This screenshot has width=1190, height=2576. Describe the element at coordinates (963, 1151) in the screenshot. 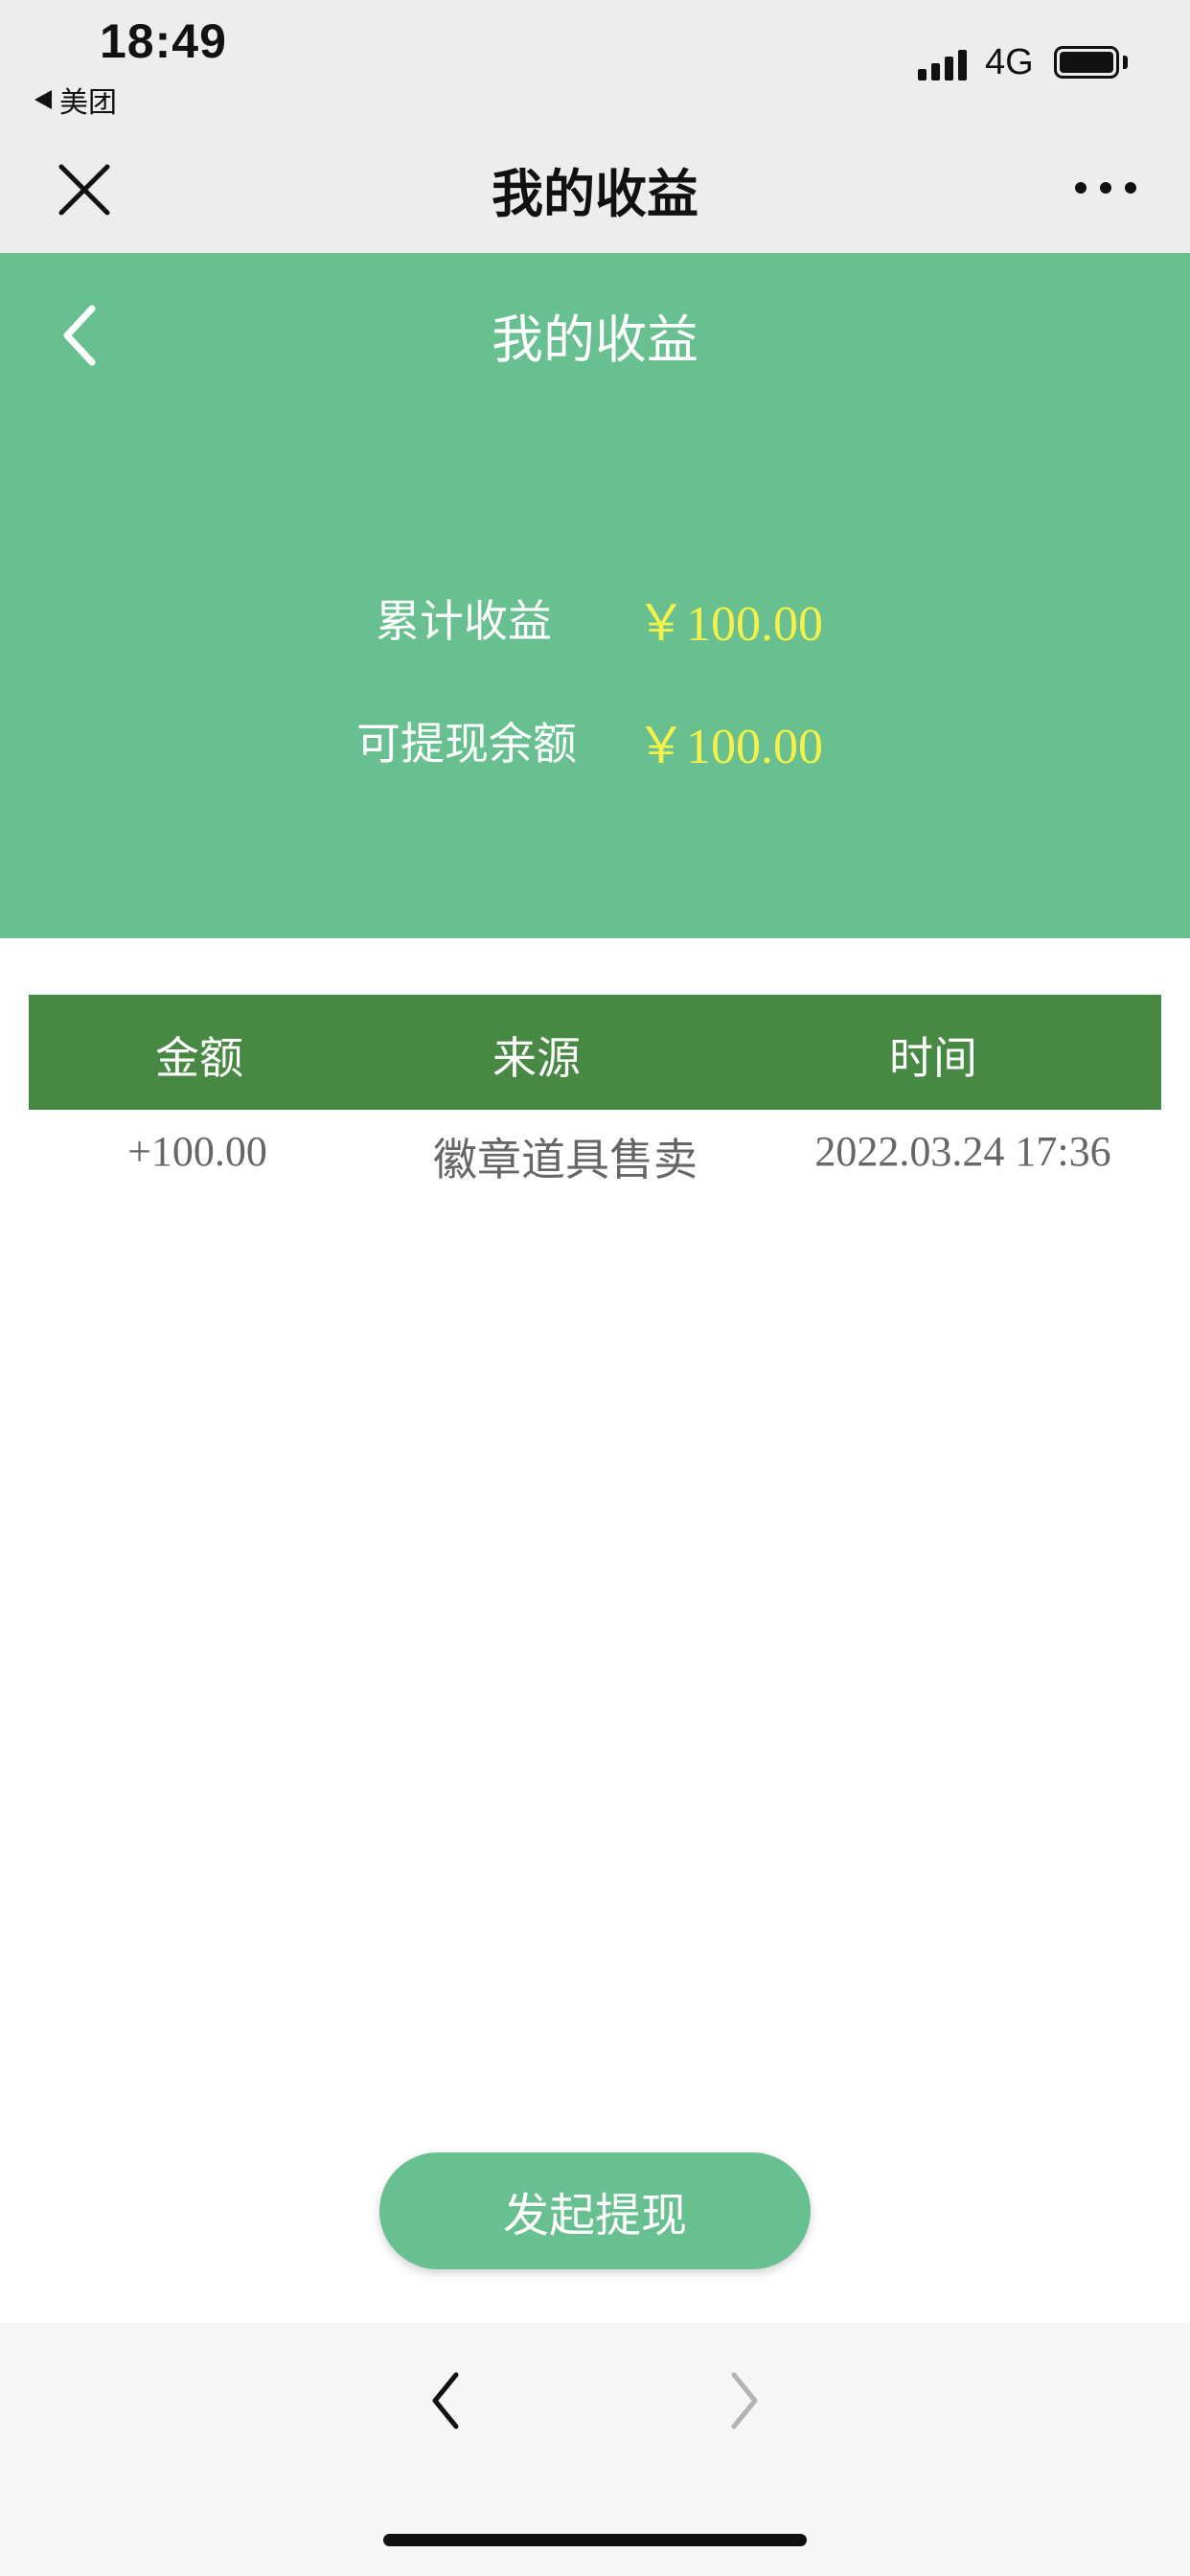

I see `row-time: 2022.03.24 17:36` at that location.